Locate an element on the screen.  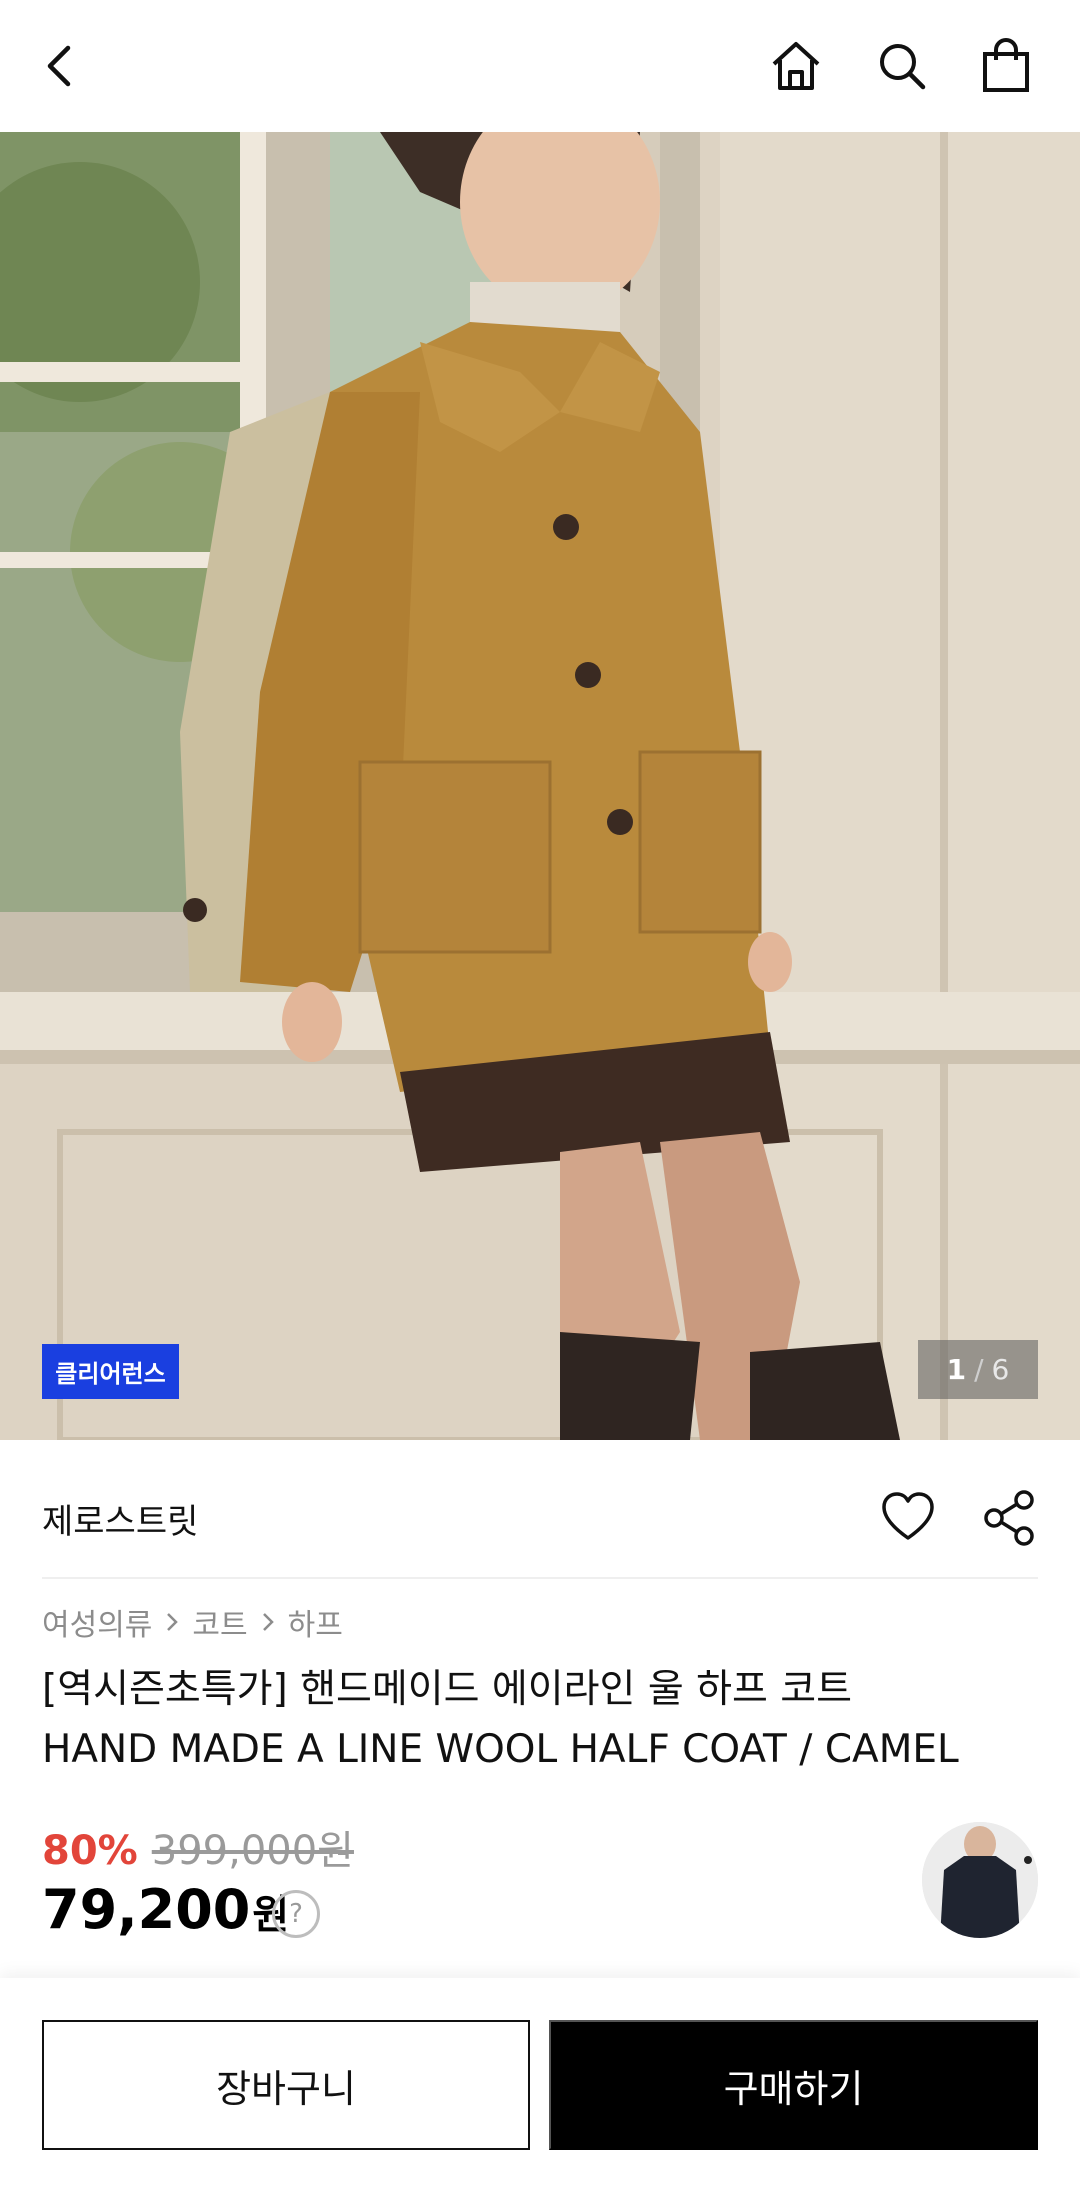
search-icon is located at coordinates (902, 66).